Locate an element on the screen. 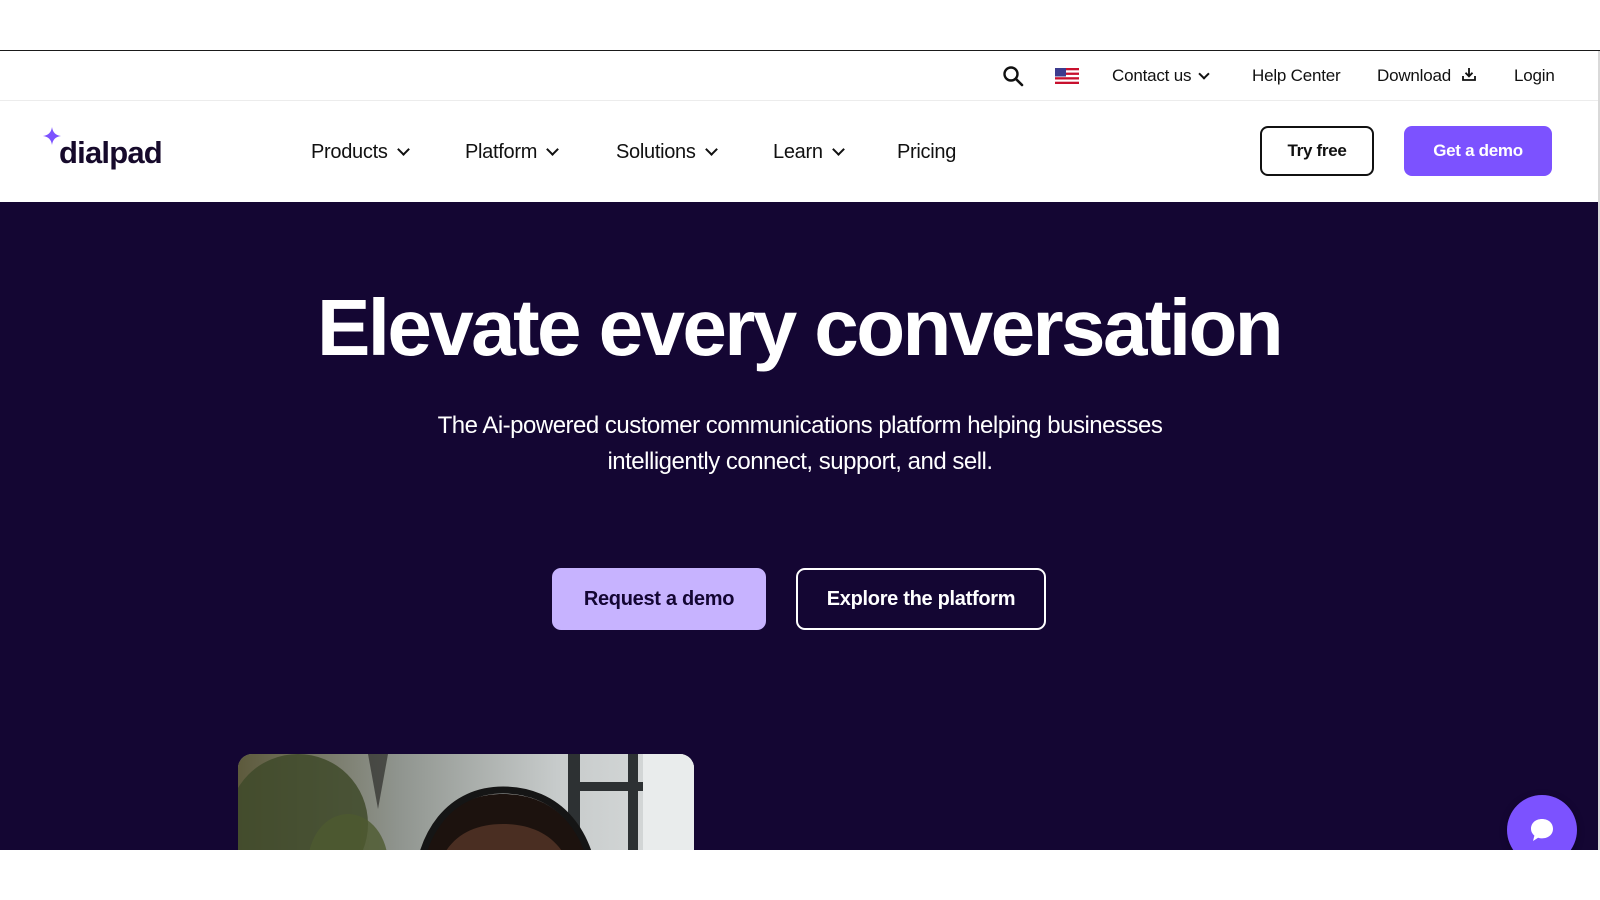 This screenshot has height=900, width=1600. search-button is located at coordinates (1013, 76).